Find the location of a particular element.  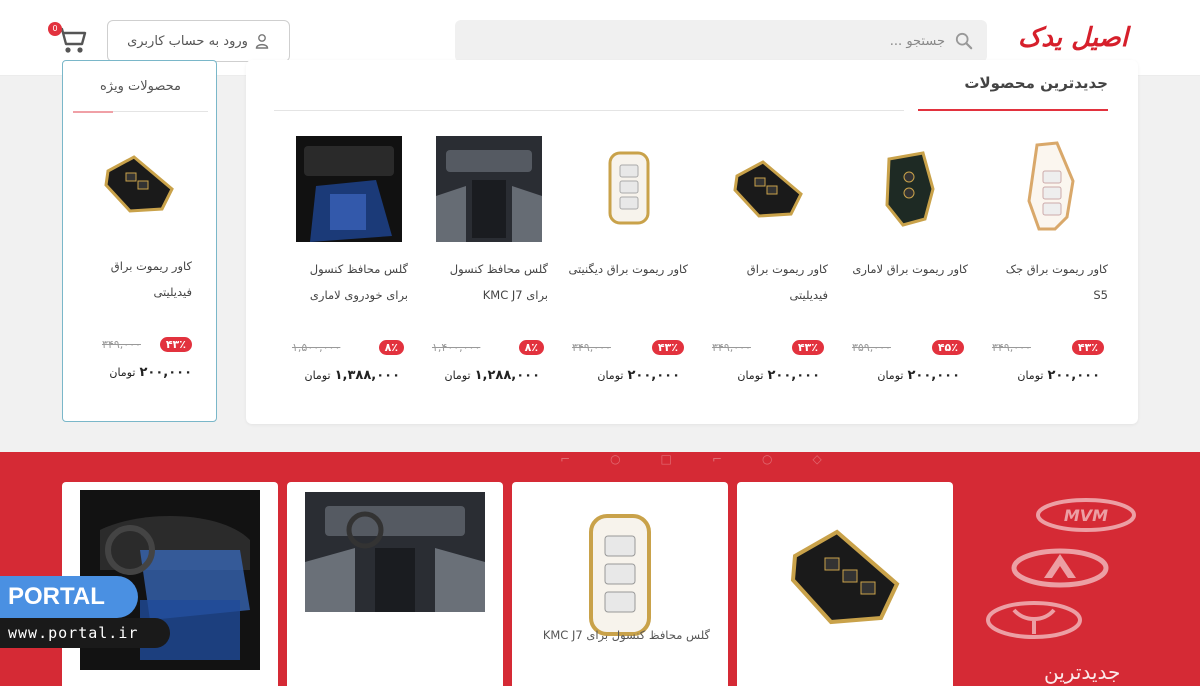

search-bar is located at coordinates (721, 41).